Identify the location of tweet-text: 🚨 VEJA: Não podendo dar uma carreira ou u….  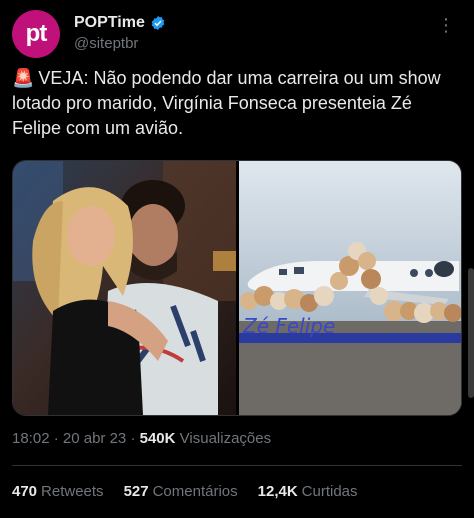
(237, 103).